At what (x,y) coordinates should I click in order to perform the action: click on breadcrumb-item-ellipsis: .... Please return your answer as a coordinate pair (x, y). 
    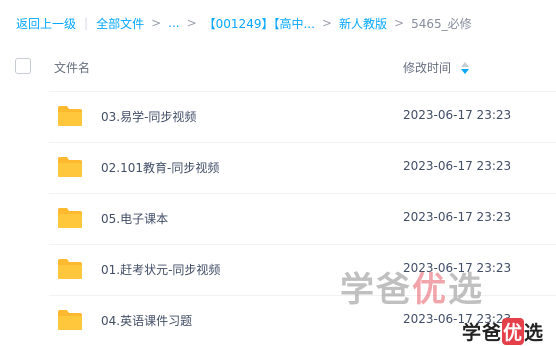
    Looking at the image, I should click on (173, 23).